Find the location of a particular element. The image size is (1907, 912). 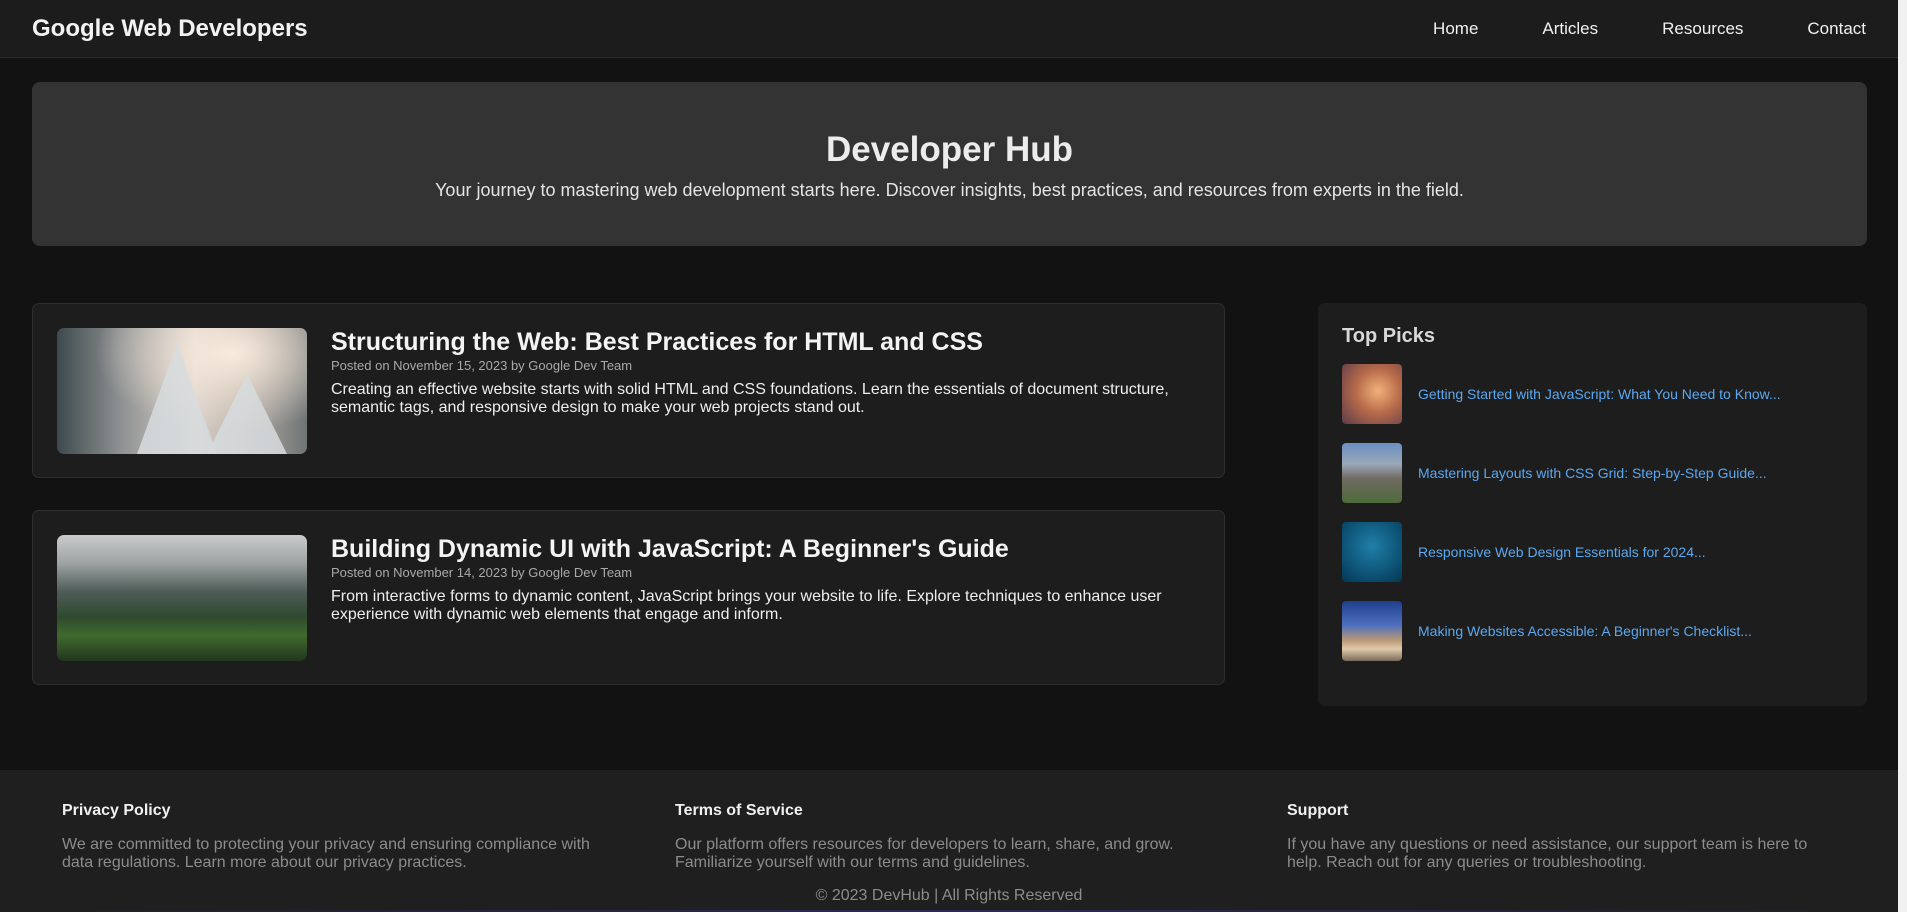

page-scrollbar is located at coordinates (1902, 456).